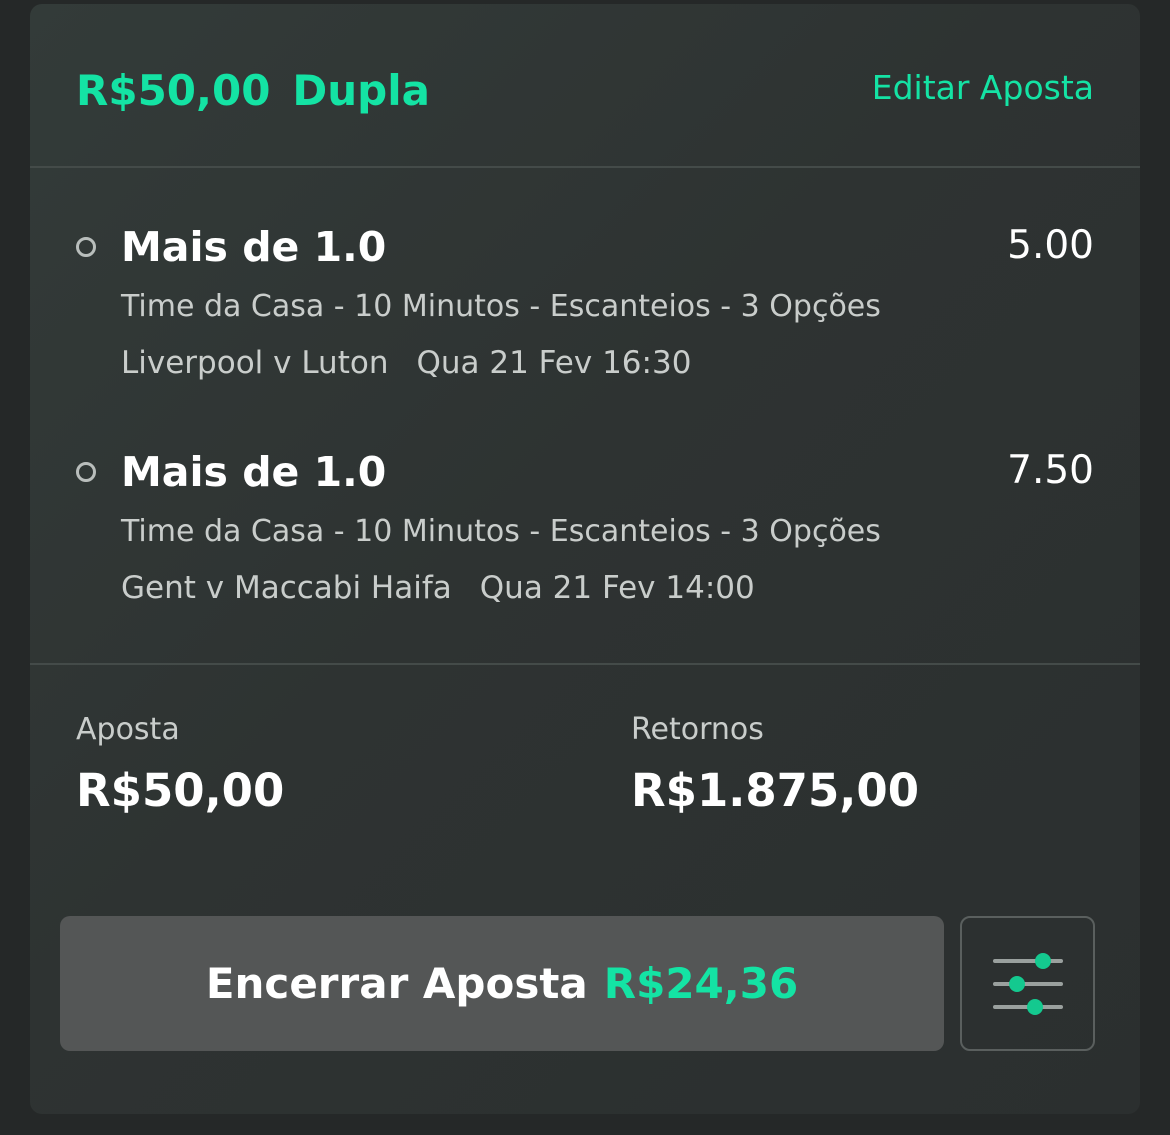 This screenshot has height=1135, width=1170. What do you see at coordinates (255, 363) in the screenshot?
I see `selection-event: Liverpool v Luton` at bounding box center [255, 363].